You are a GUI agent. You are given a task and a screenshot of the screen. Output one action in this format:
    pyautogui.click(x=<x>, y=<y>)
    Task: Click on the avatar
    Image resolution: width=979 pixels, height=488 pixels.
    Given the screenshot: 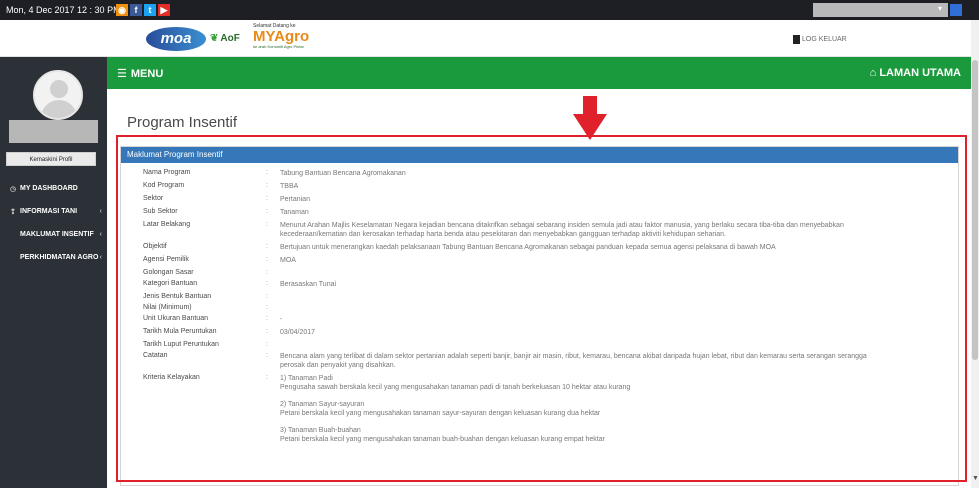 What is the action you would take?
    pyautogui.click(x=58, y=95)
    